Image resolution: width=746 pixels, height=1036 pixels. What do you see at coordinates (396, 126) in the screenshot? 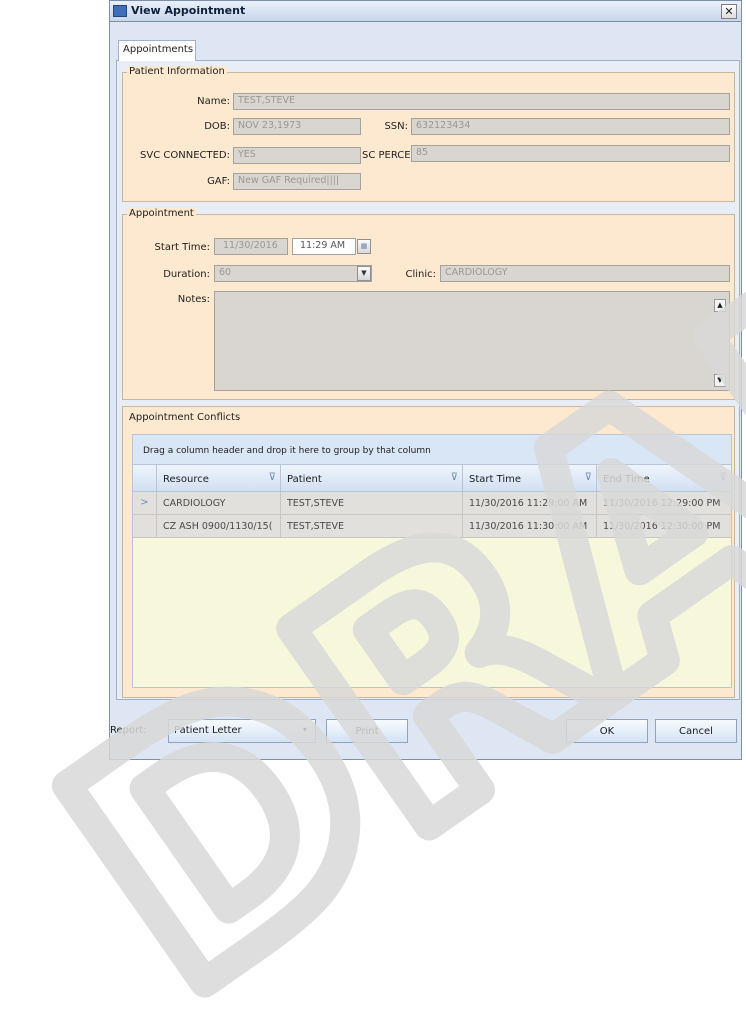
I see `ssn-label: SSN:` at bounding box center [396, 126].